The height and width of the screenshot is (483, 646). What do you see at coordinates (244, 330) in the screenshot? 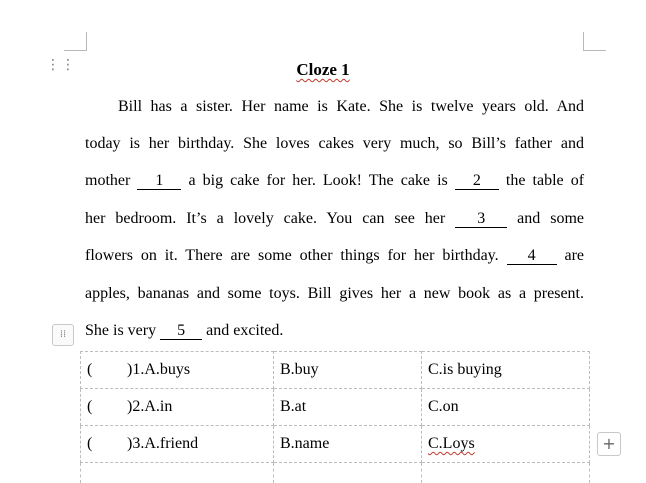
I see `text-segment: and excited.` at bounding box center [244, 330].